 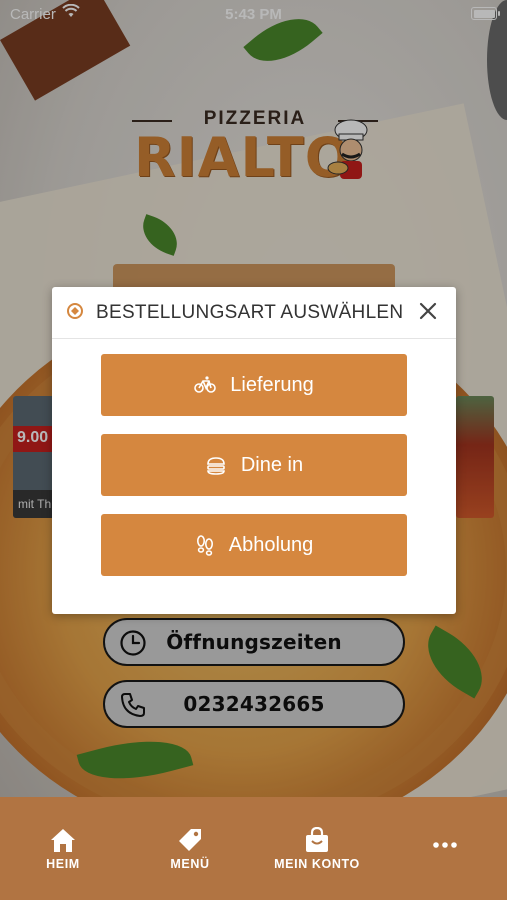 I want to click on delivery-option-button: Lieferung, so click(x=254, y=385).